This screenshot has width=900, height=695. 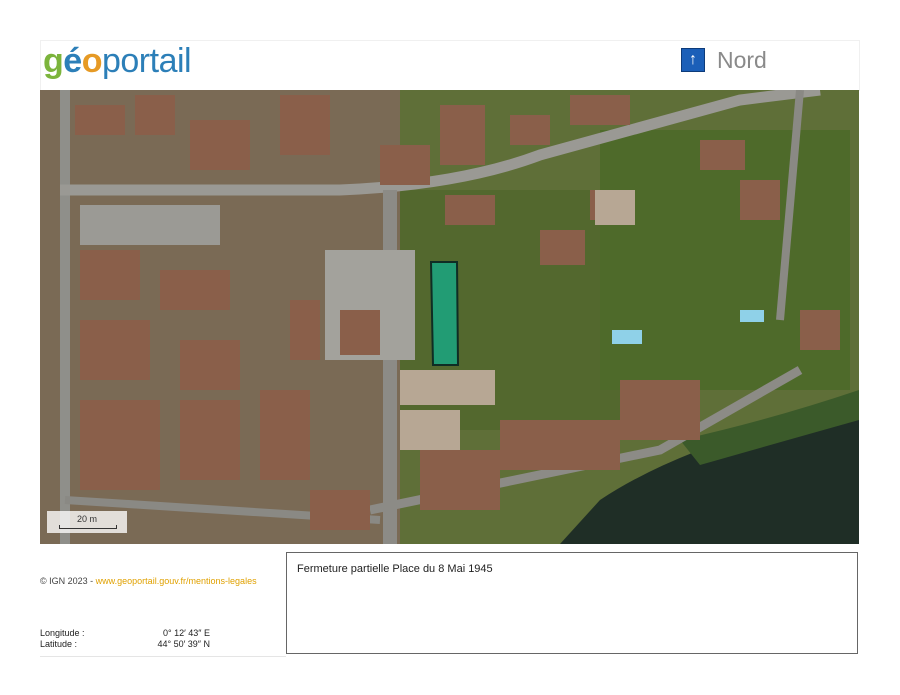 I want to click on scale-bar: 20 m, so click(x=87, y=522).